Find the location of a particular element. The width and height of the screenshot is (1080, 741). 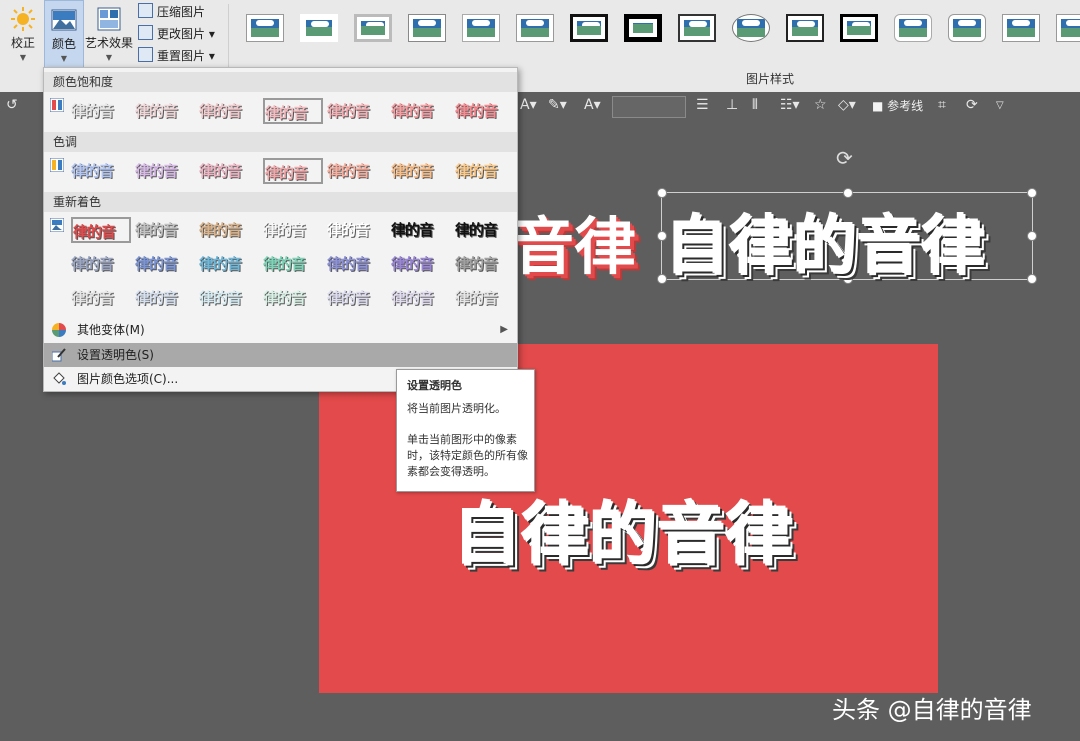

set-transparent-item: 设置透明色(S) is located at coordinates (280, 355).